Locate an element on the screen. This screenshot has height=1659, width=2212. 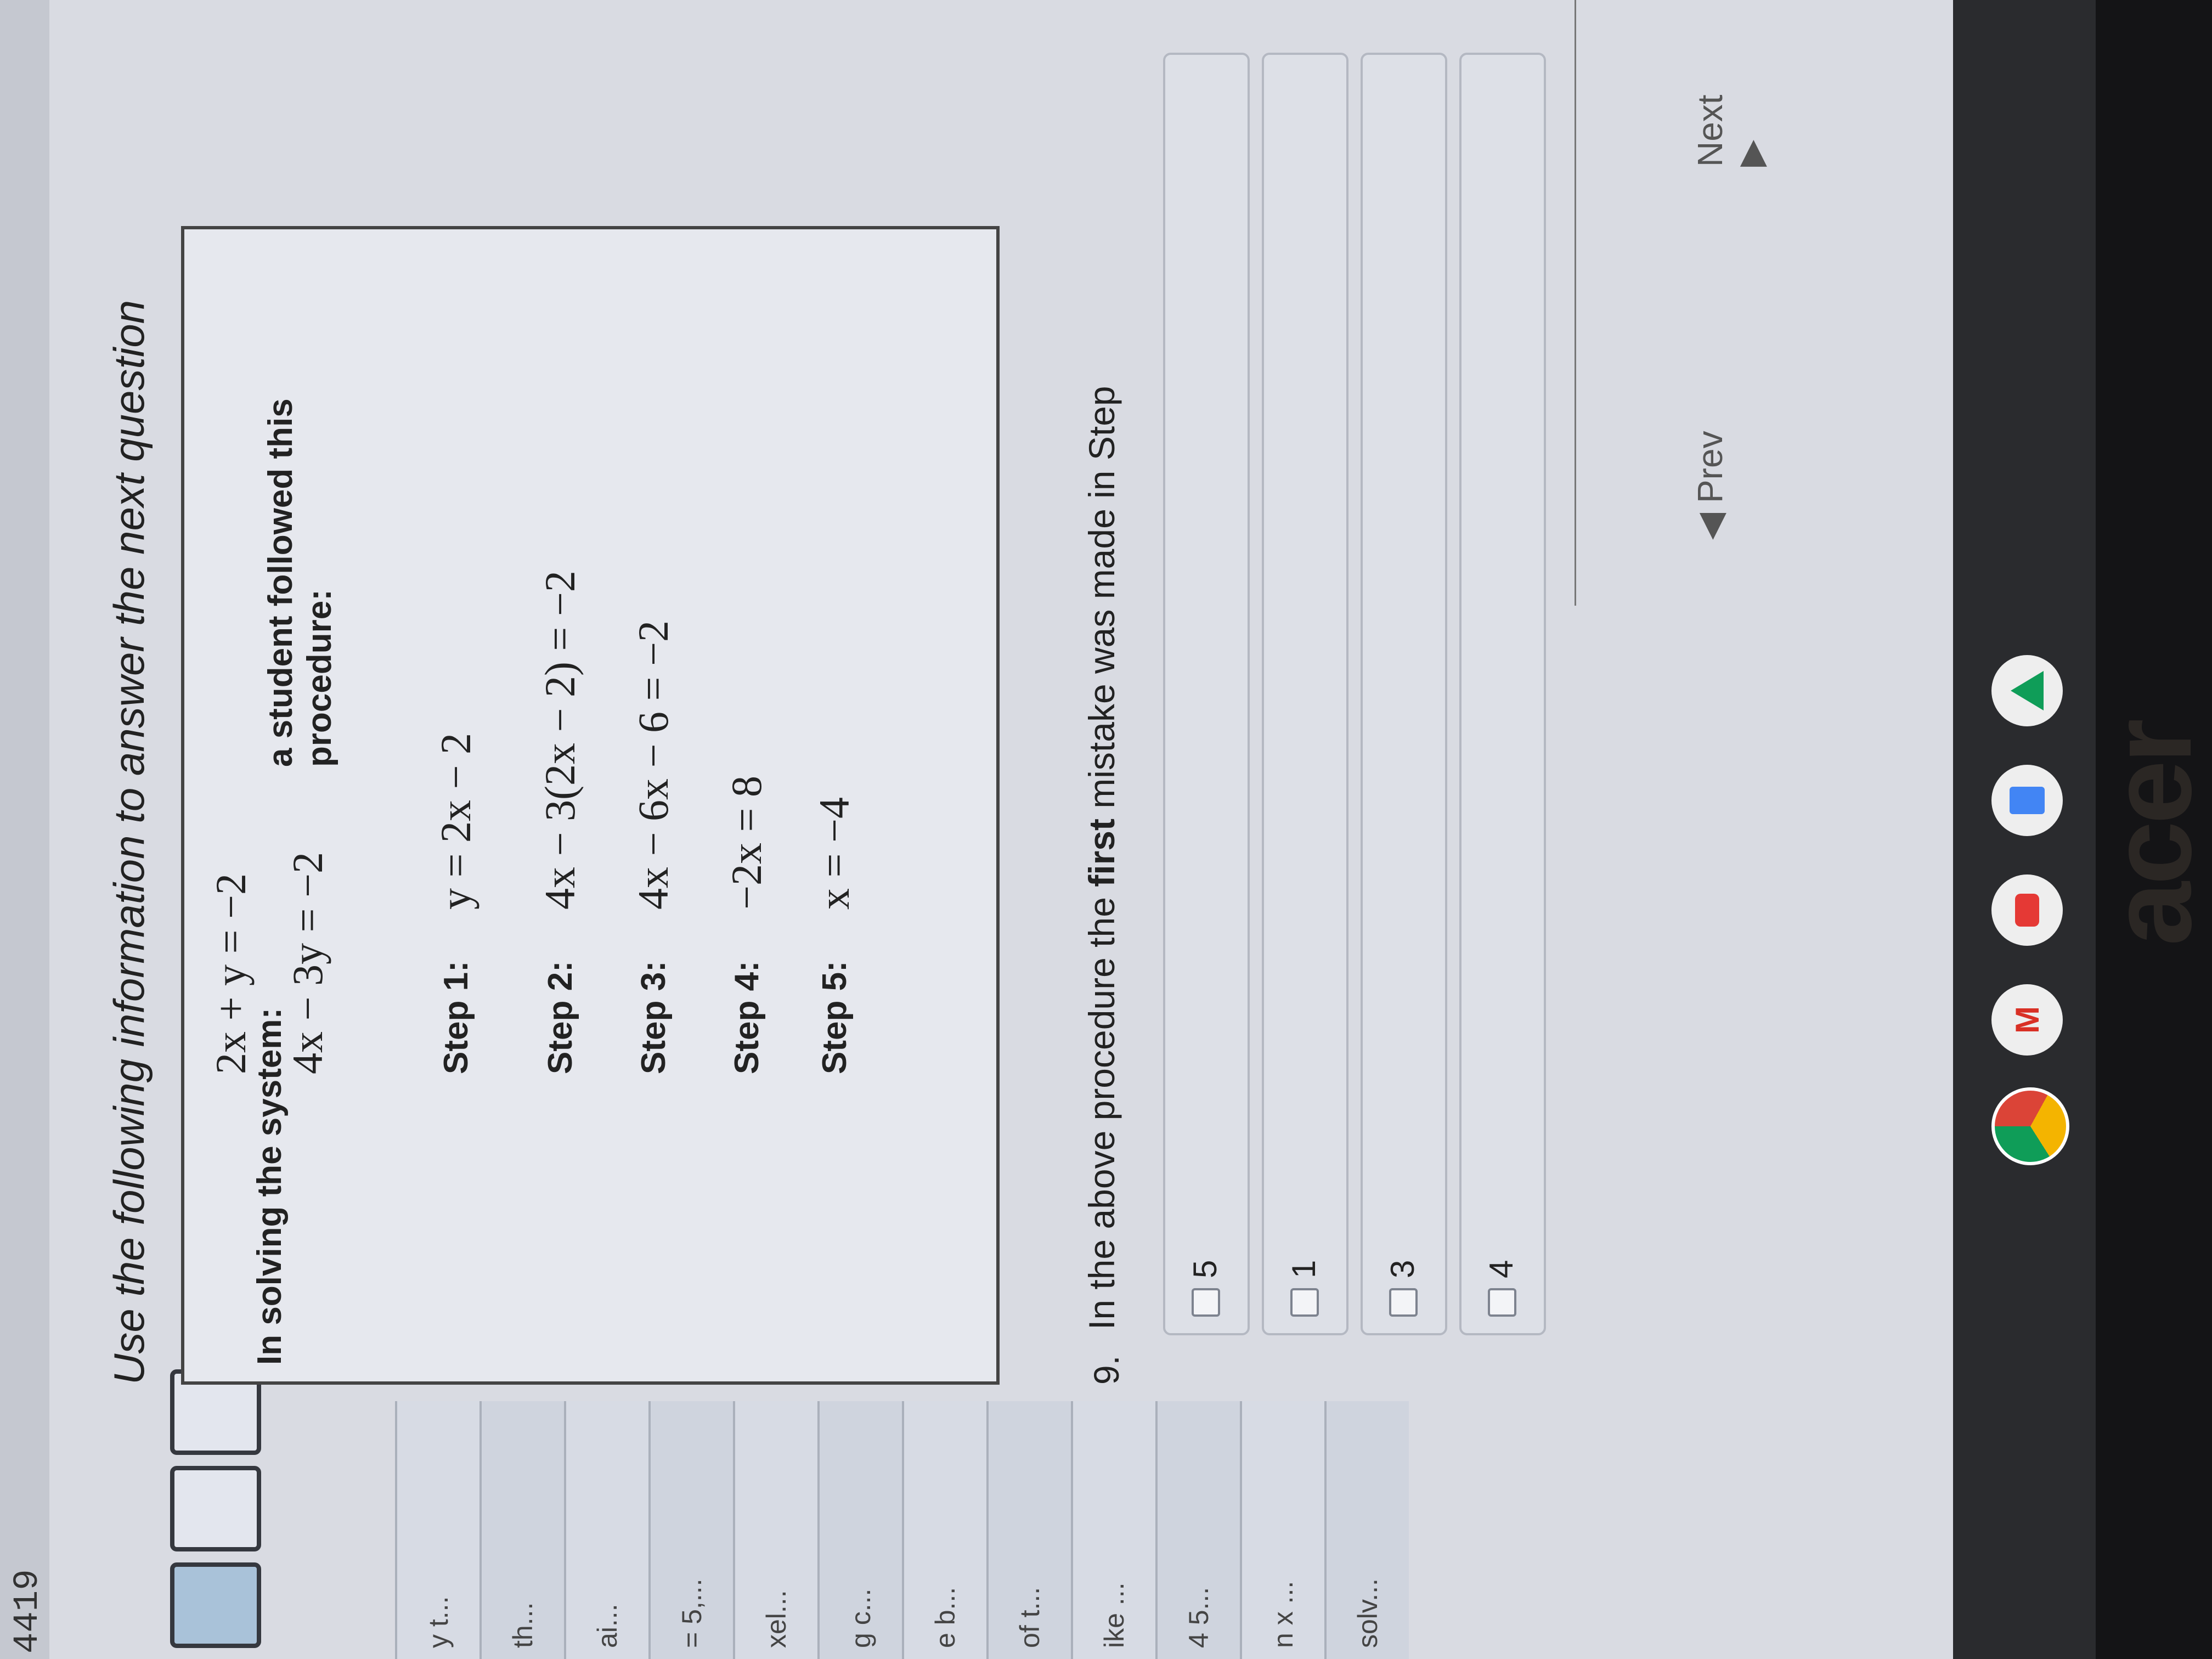
youtube-icon is located at coordinates (2027, 910).